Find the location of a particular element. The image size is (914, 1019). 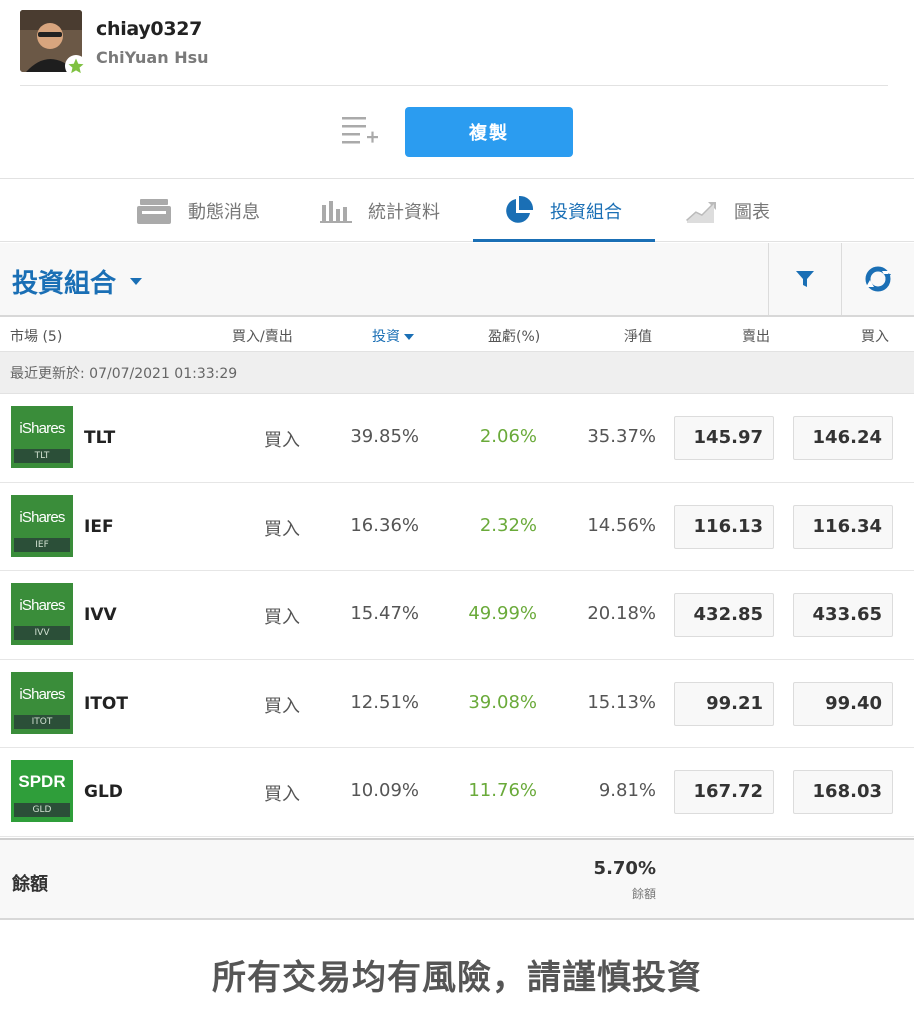

portfolio-title-bar: 投資組合 is located at coordinates (457, 280).